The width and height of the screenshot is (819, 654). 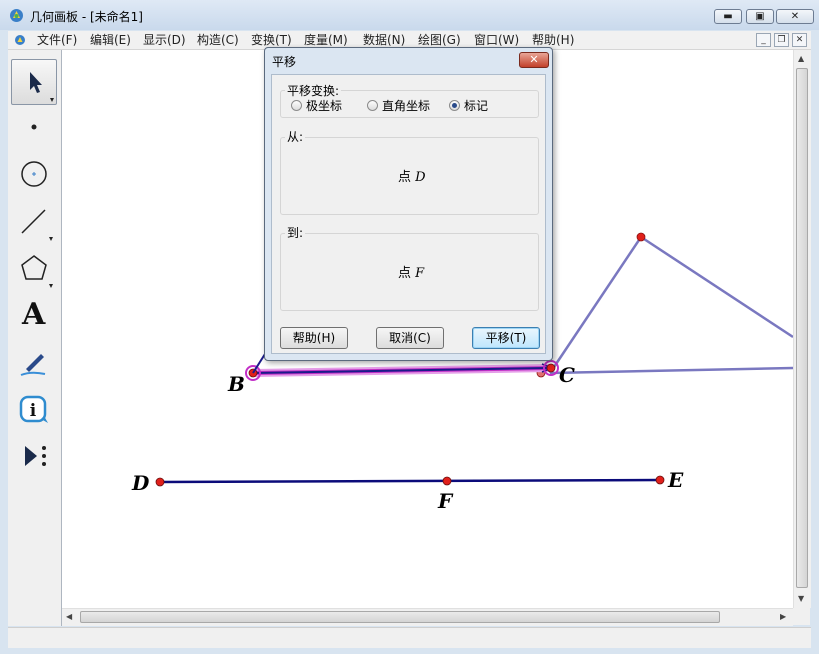 I want to click on info-icon: i, so click(x=33, y=409).